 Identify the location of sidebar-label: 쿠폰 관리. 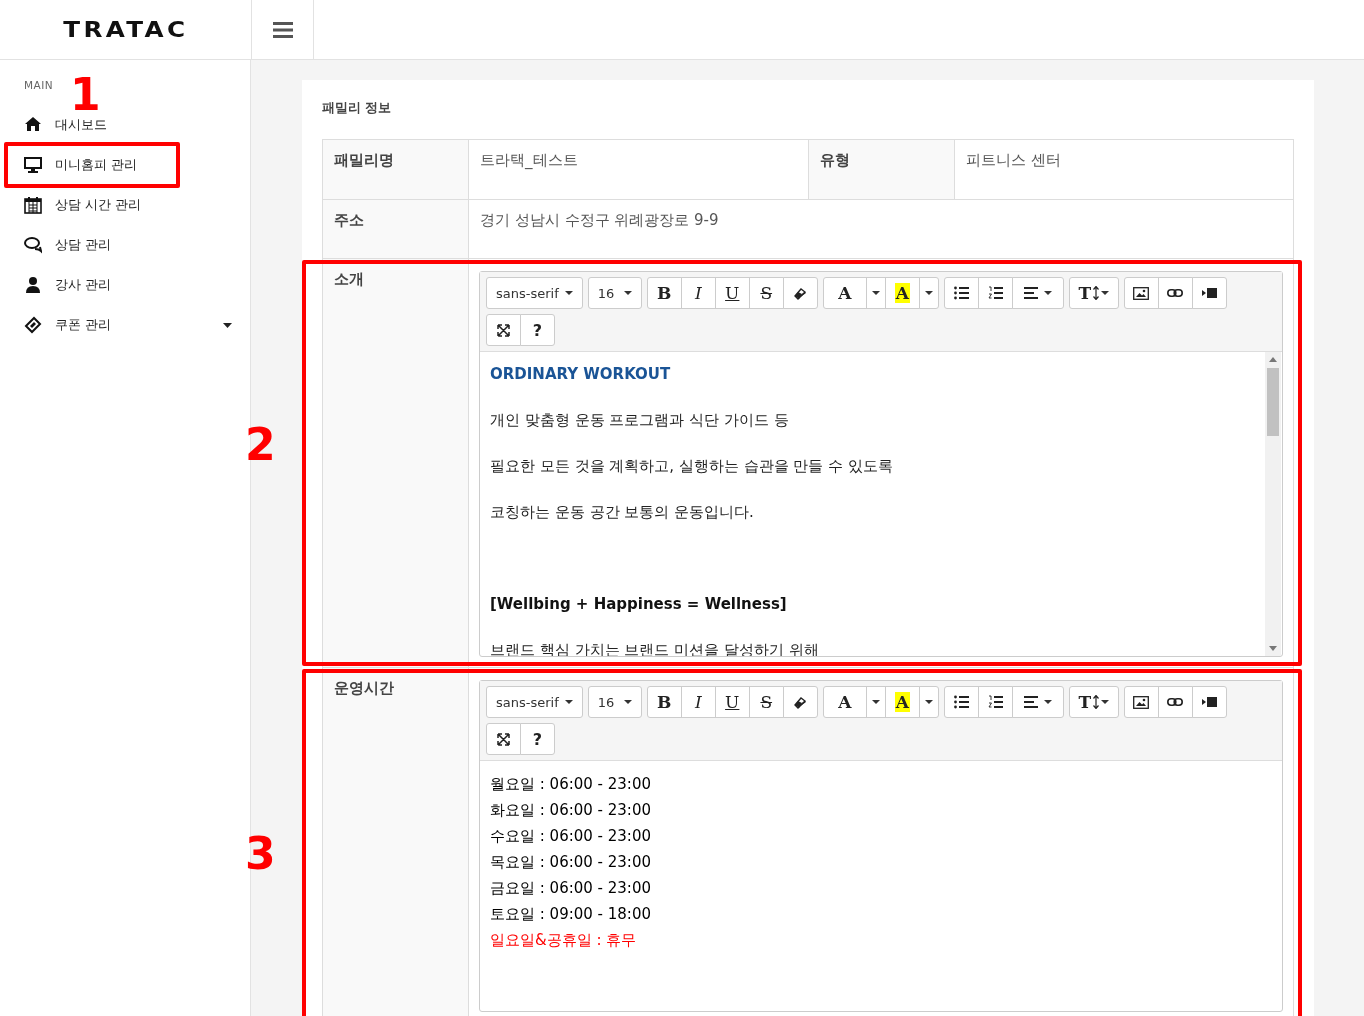
(84, 325).